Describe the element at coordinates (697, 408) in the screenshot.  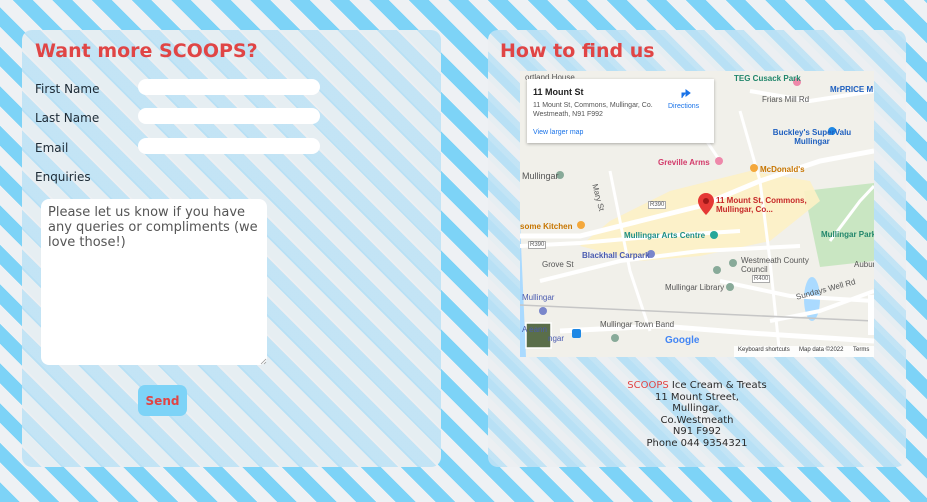
I see `address-line: Mullingar,` at that location.